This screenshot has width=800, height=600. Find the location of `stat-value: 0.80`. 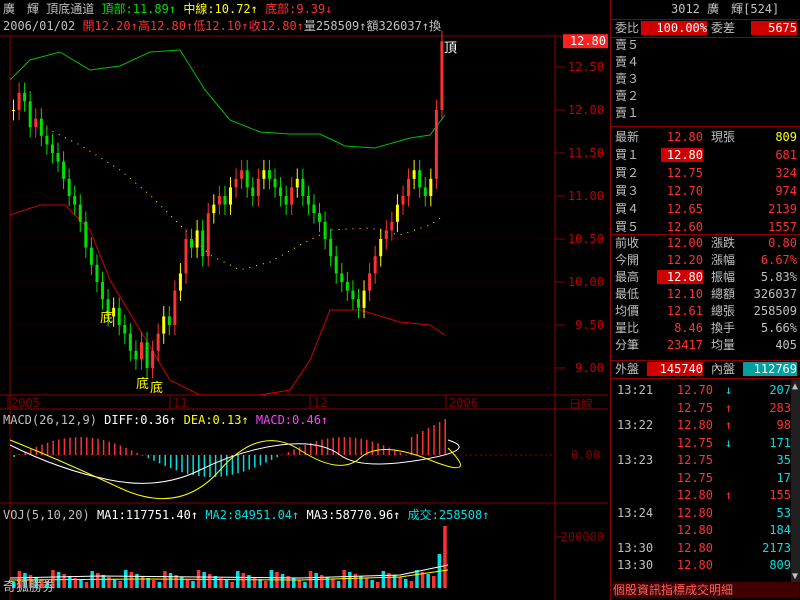

stat-value: 0.80 is located at coordinates (782, 243).